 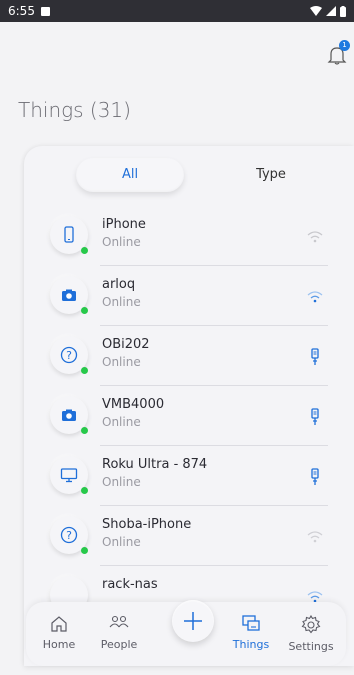 I want to click on status-time: 6:55, so click(x=21, y=11).